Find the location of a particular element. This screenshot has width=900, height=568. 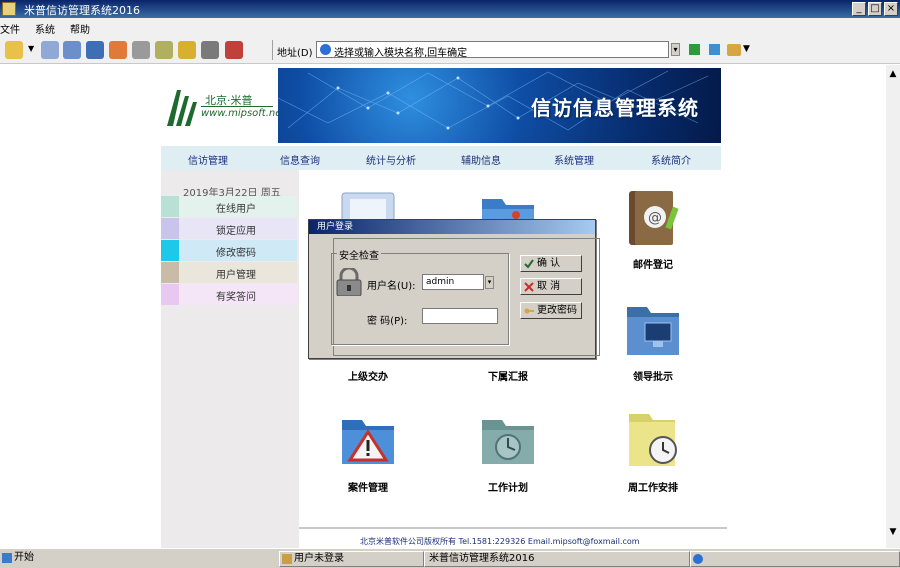

logo-url: www.mipsoft.net is located at coordinates (243, 113).